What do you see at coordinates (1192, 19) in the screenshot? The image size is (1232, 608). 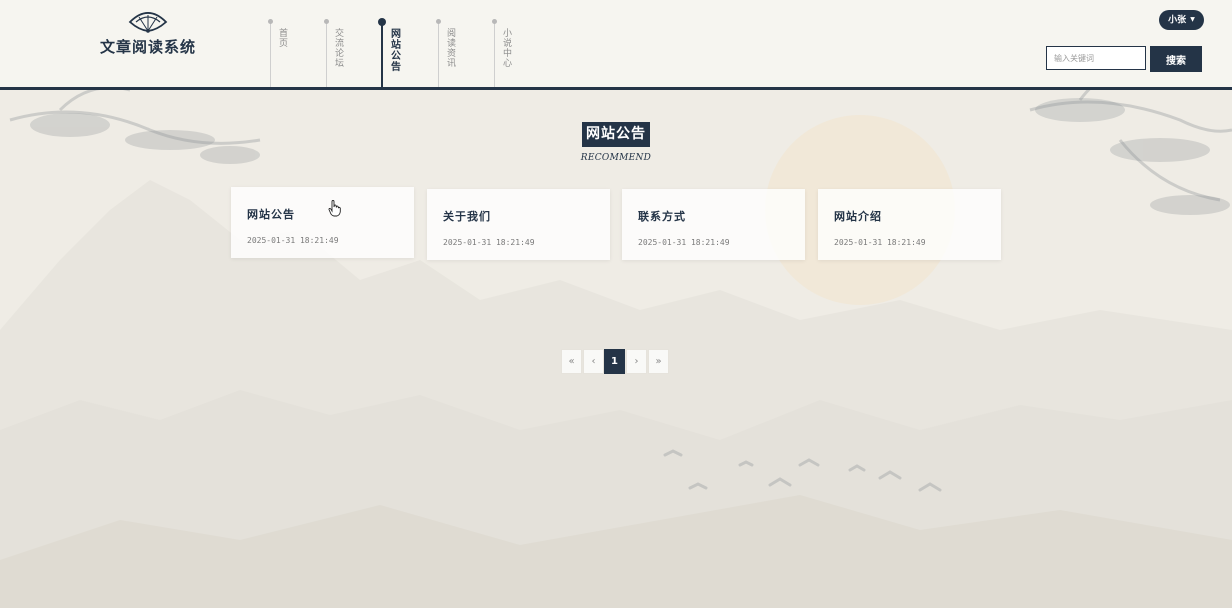 I see `caret-down-icon: ▼` at bounding box center [1192, 19].